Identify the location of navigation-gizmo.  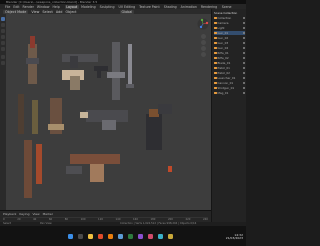
(203, 24).